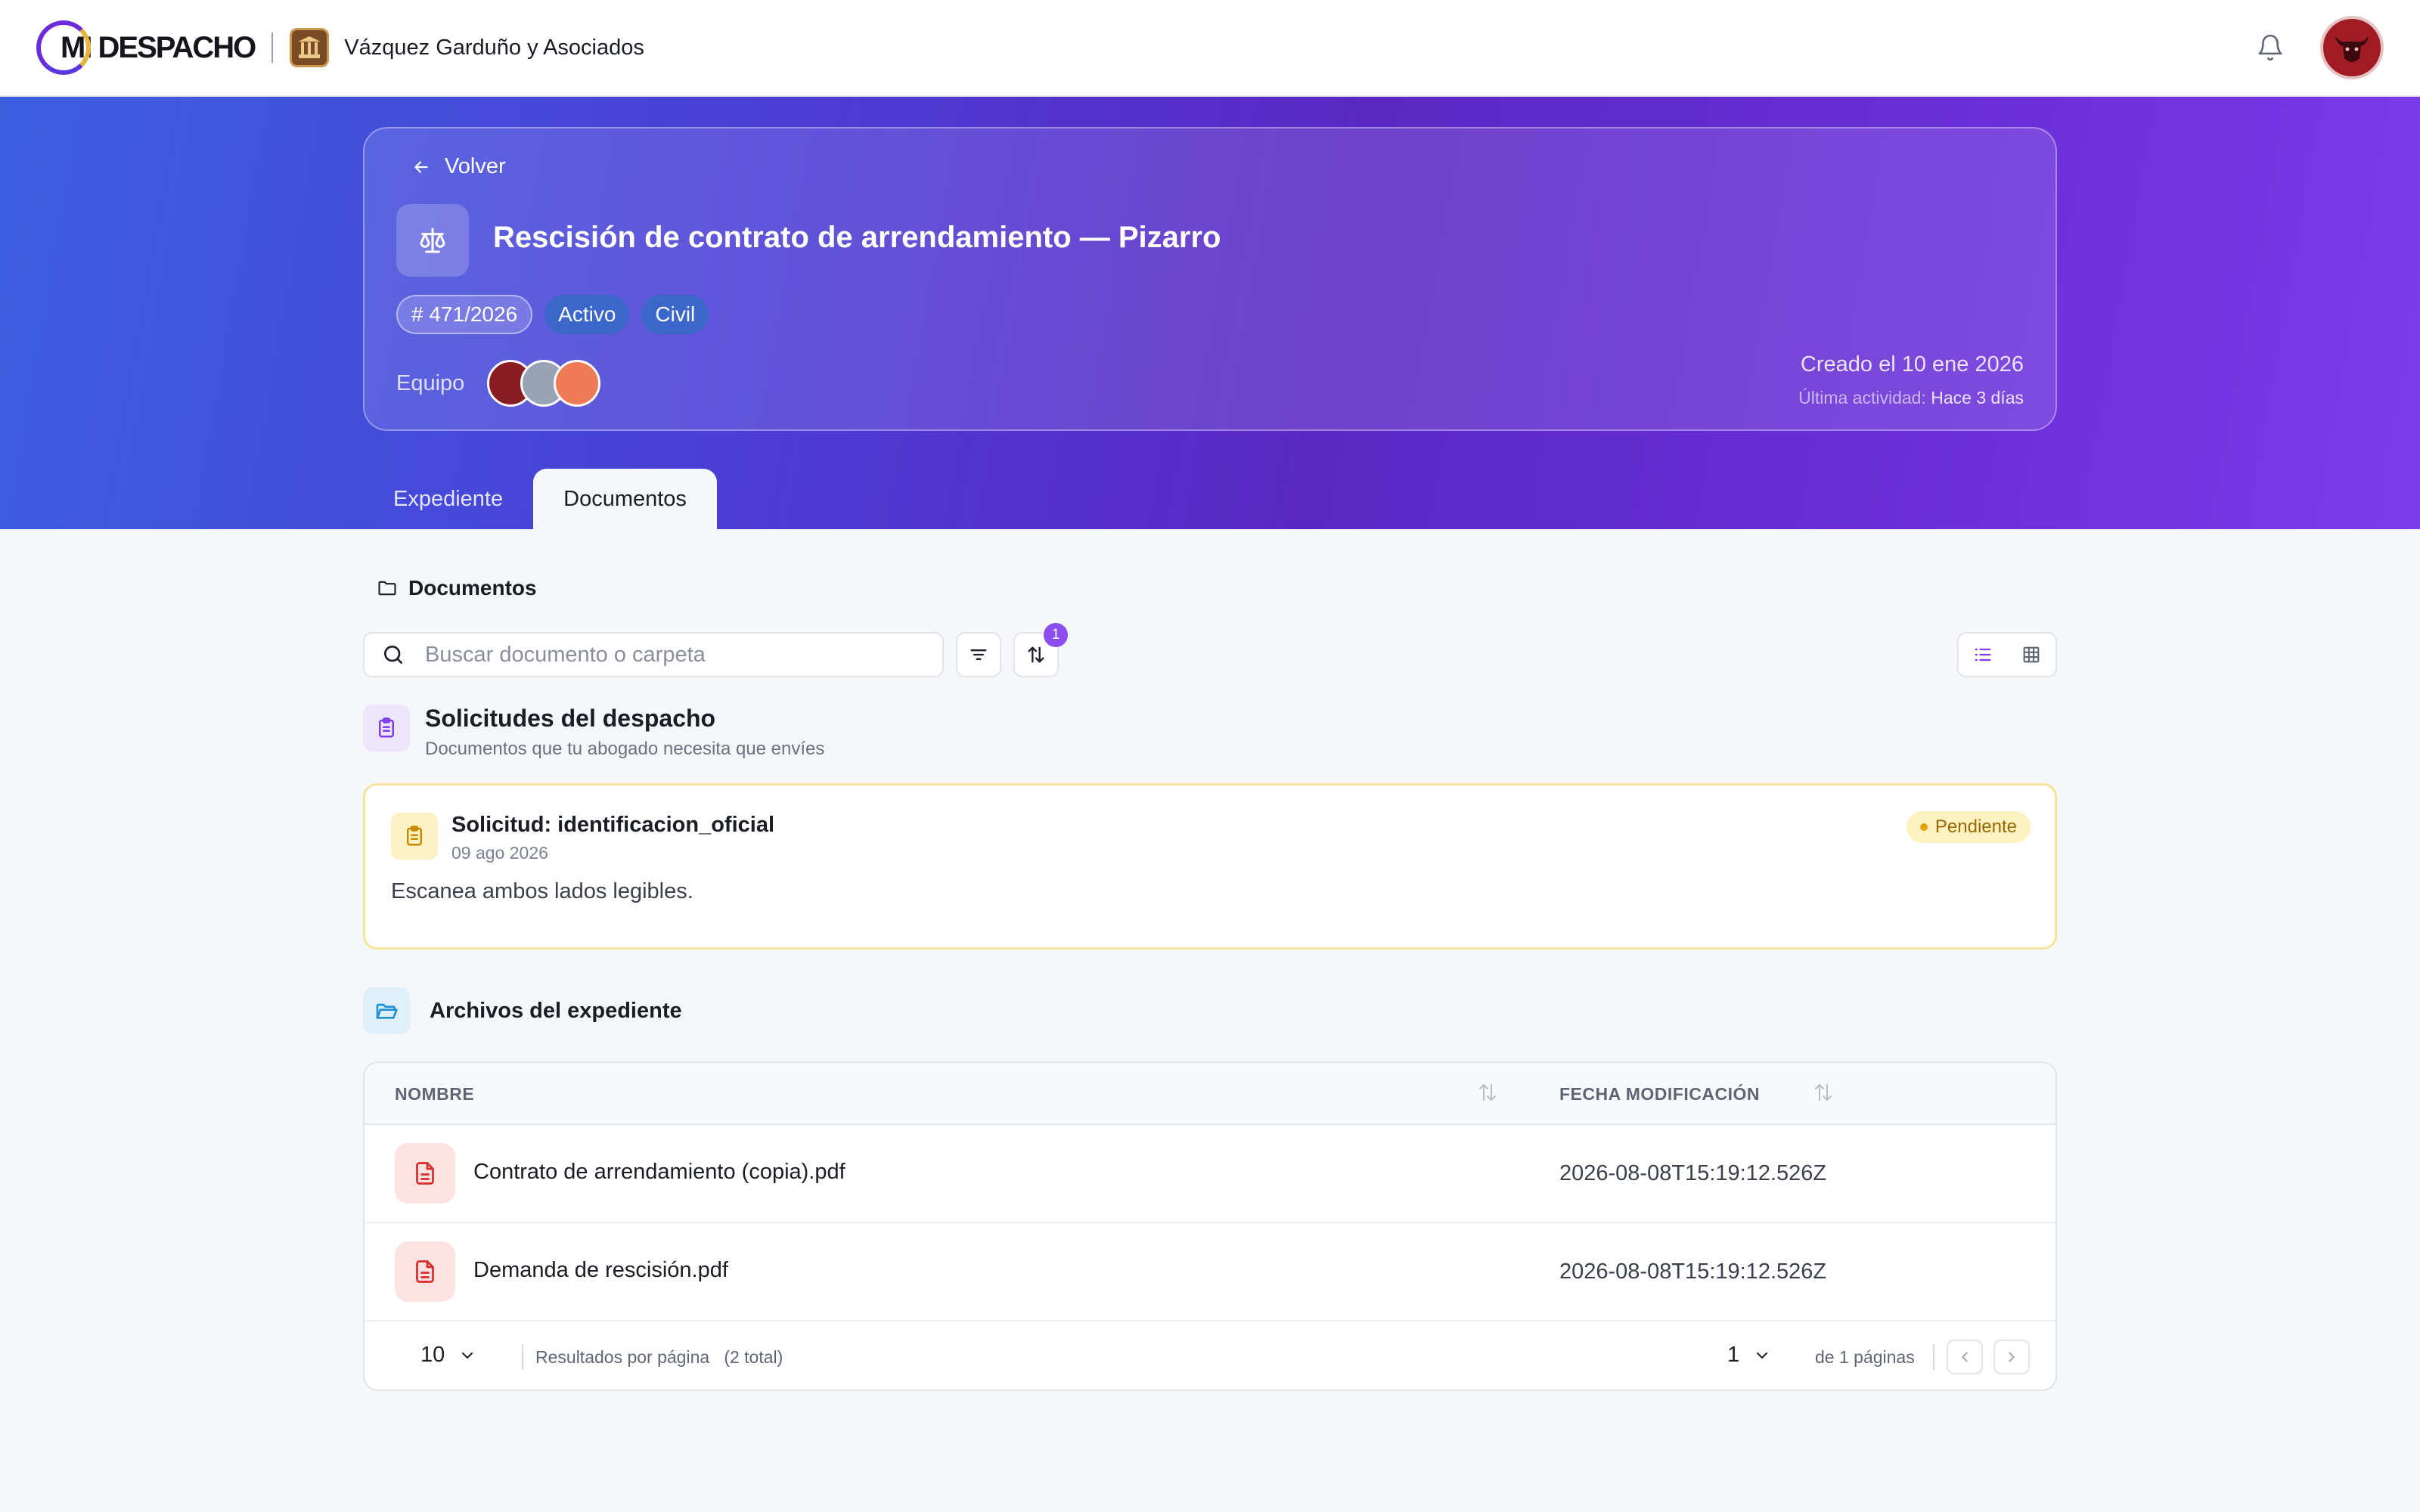 The image size is (2420, 1512). What do you see at coordinates (1659, 1094) in the screenshot?
I see `column-header-date: FECHA MODIFICACIÓN` at bounding box center [1659, 1094].